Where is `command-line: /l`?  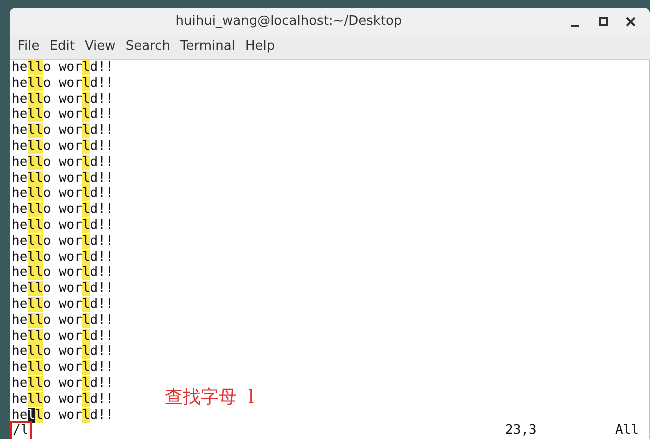 command-line: /l is located at coordinates (21, 431).